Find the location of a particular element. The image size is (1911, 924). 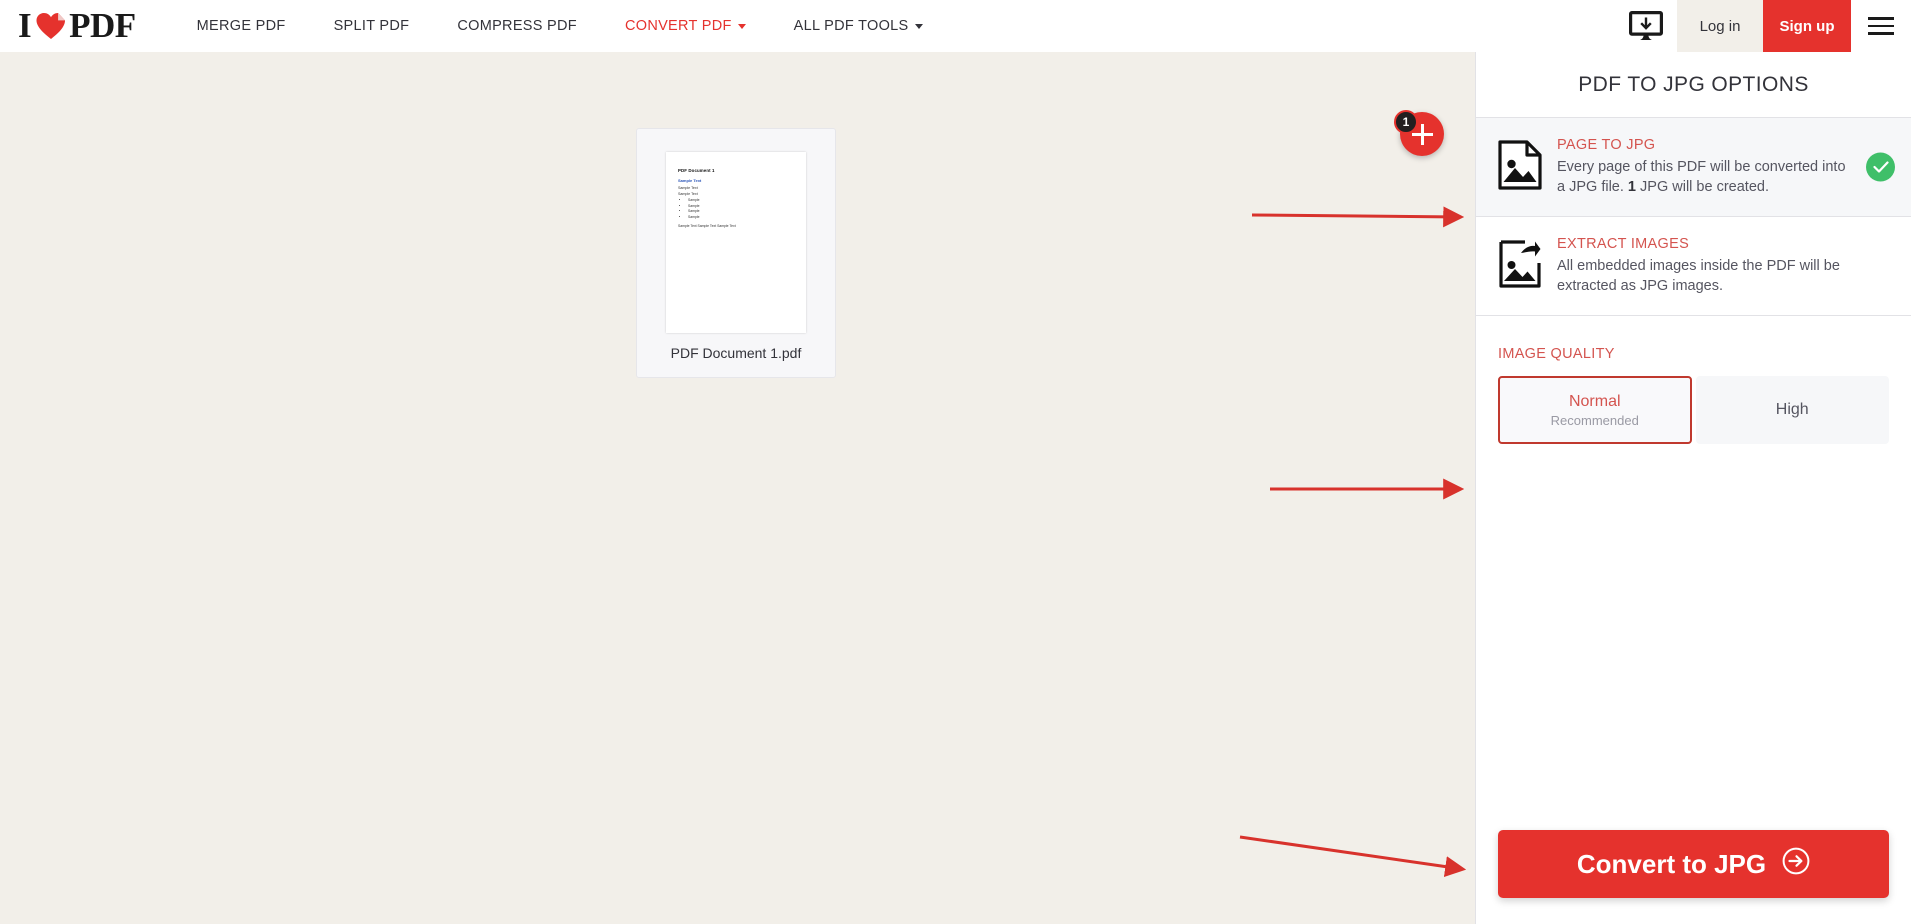

convert-button-label: Convert to JPG is located at coordinates (1671, 863).